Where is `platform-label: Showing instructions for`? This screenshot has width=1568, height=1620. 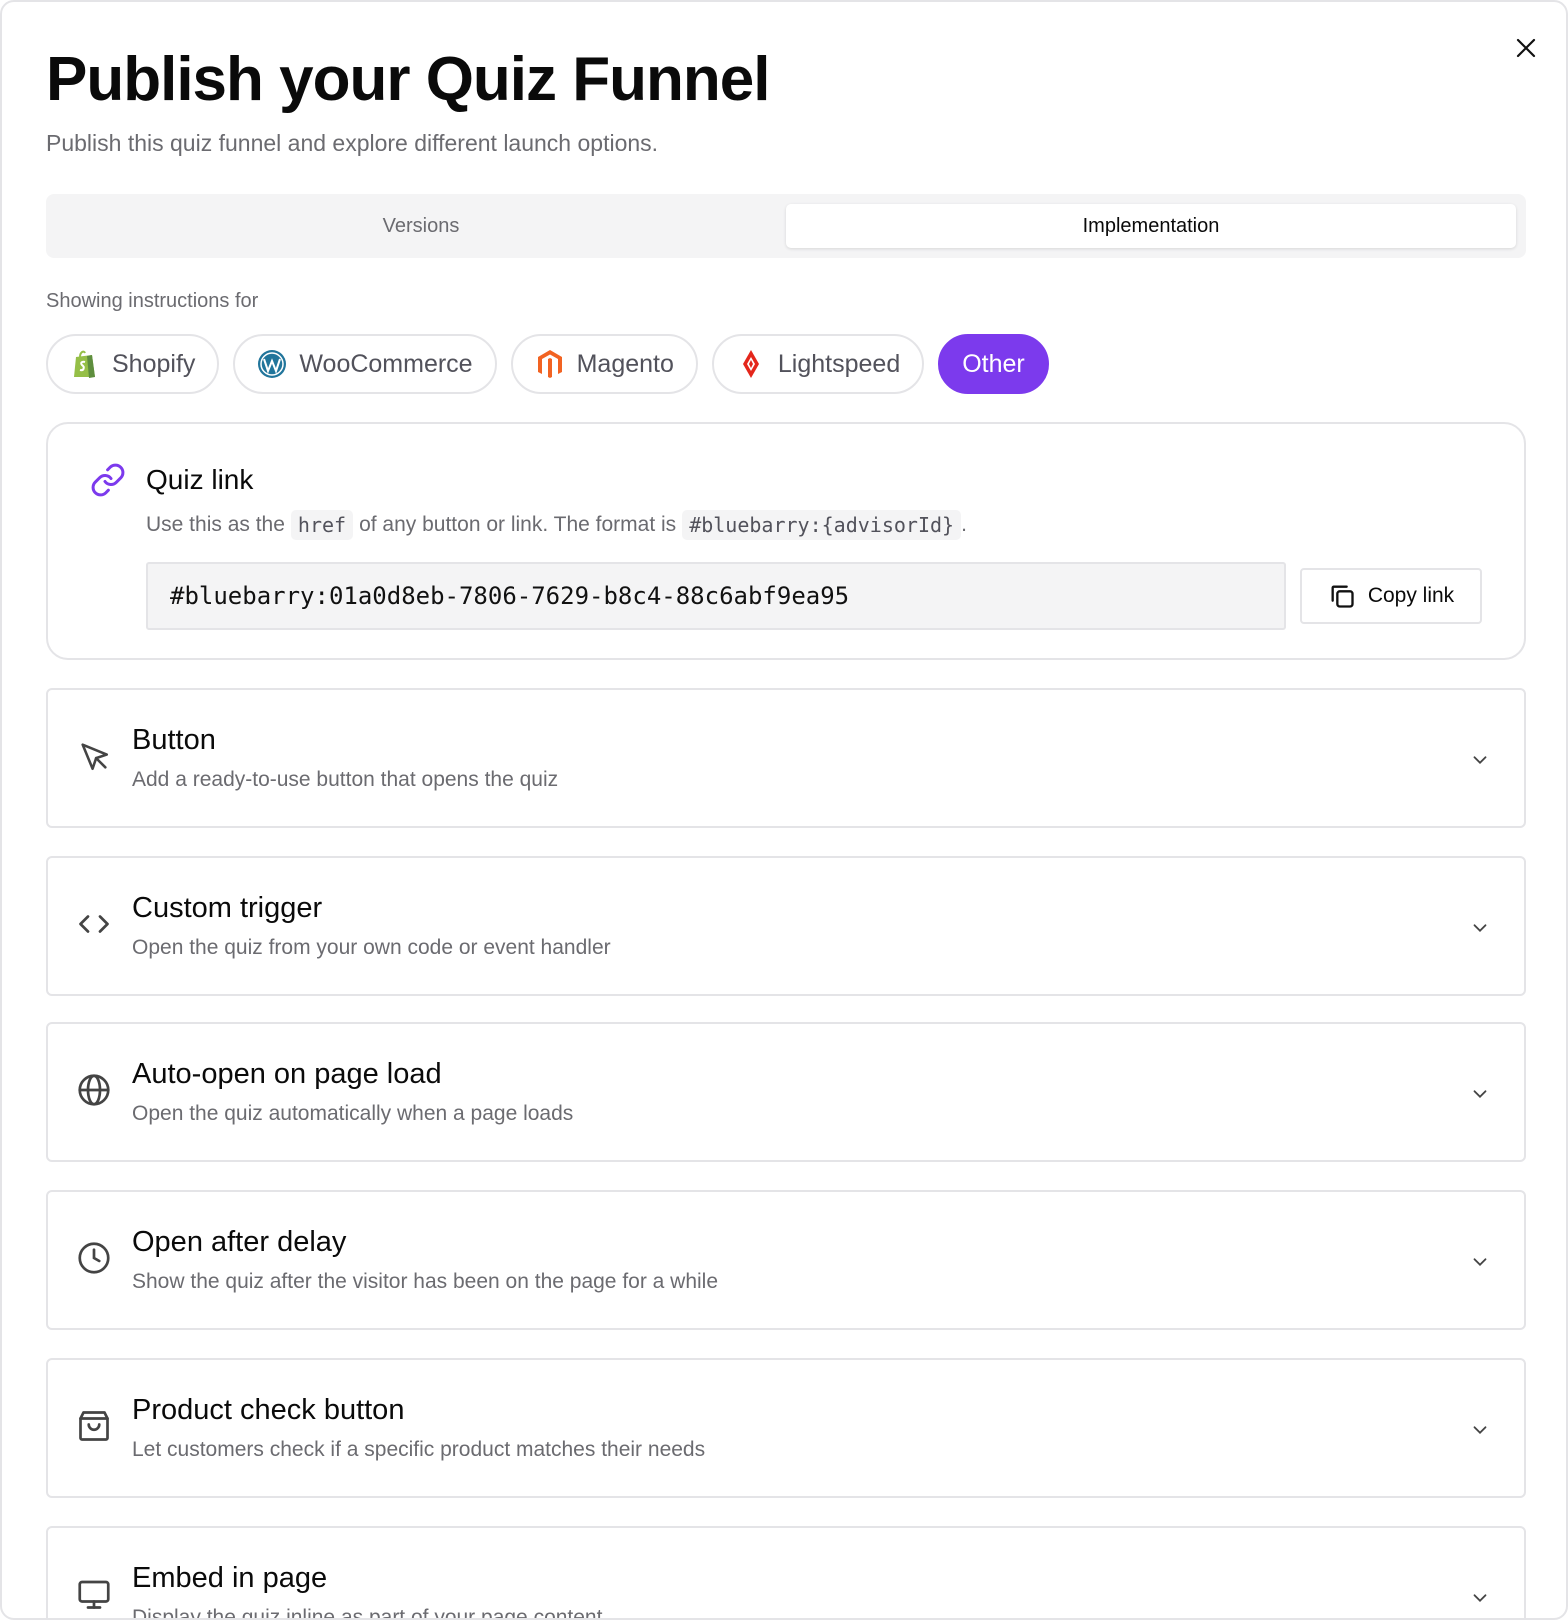
platform-label: Showing instructions for is located at coordinates (152, 301).